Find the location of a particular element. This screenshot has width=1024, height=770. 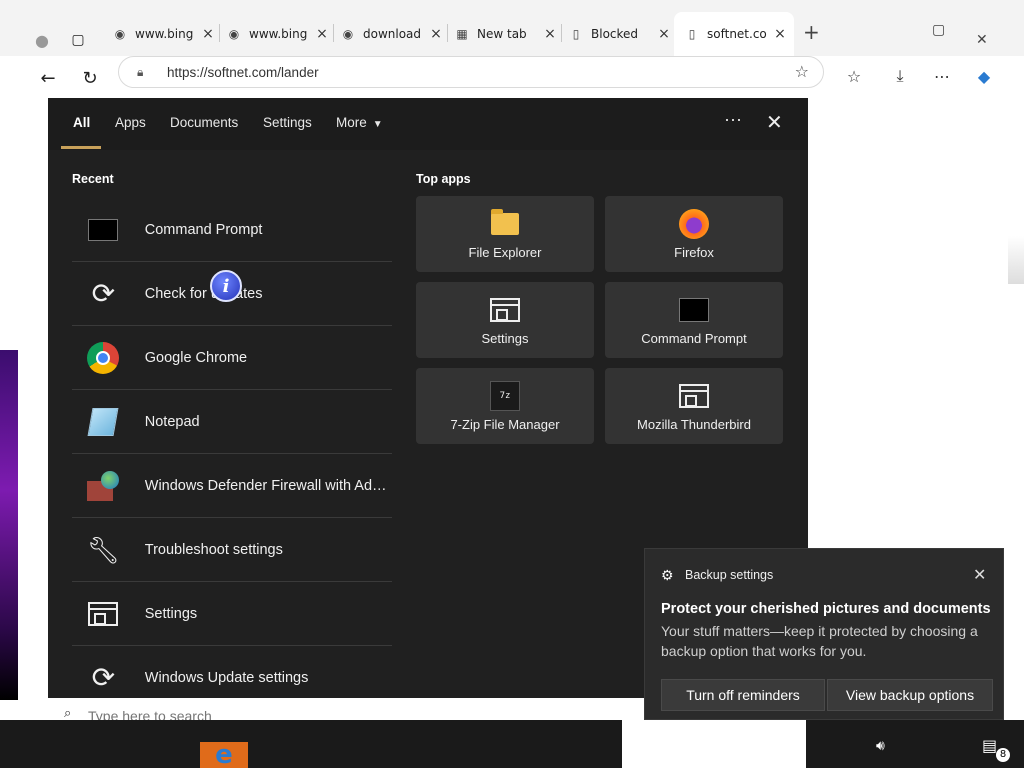

wrench-icon: 🔧︎ is located at coordinates (103, 549).